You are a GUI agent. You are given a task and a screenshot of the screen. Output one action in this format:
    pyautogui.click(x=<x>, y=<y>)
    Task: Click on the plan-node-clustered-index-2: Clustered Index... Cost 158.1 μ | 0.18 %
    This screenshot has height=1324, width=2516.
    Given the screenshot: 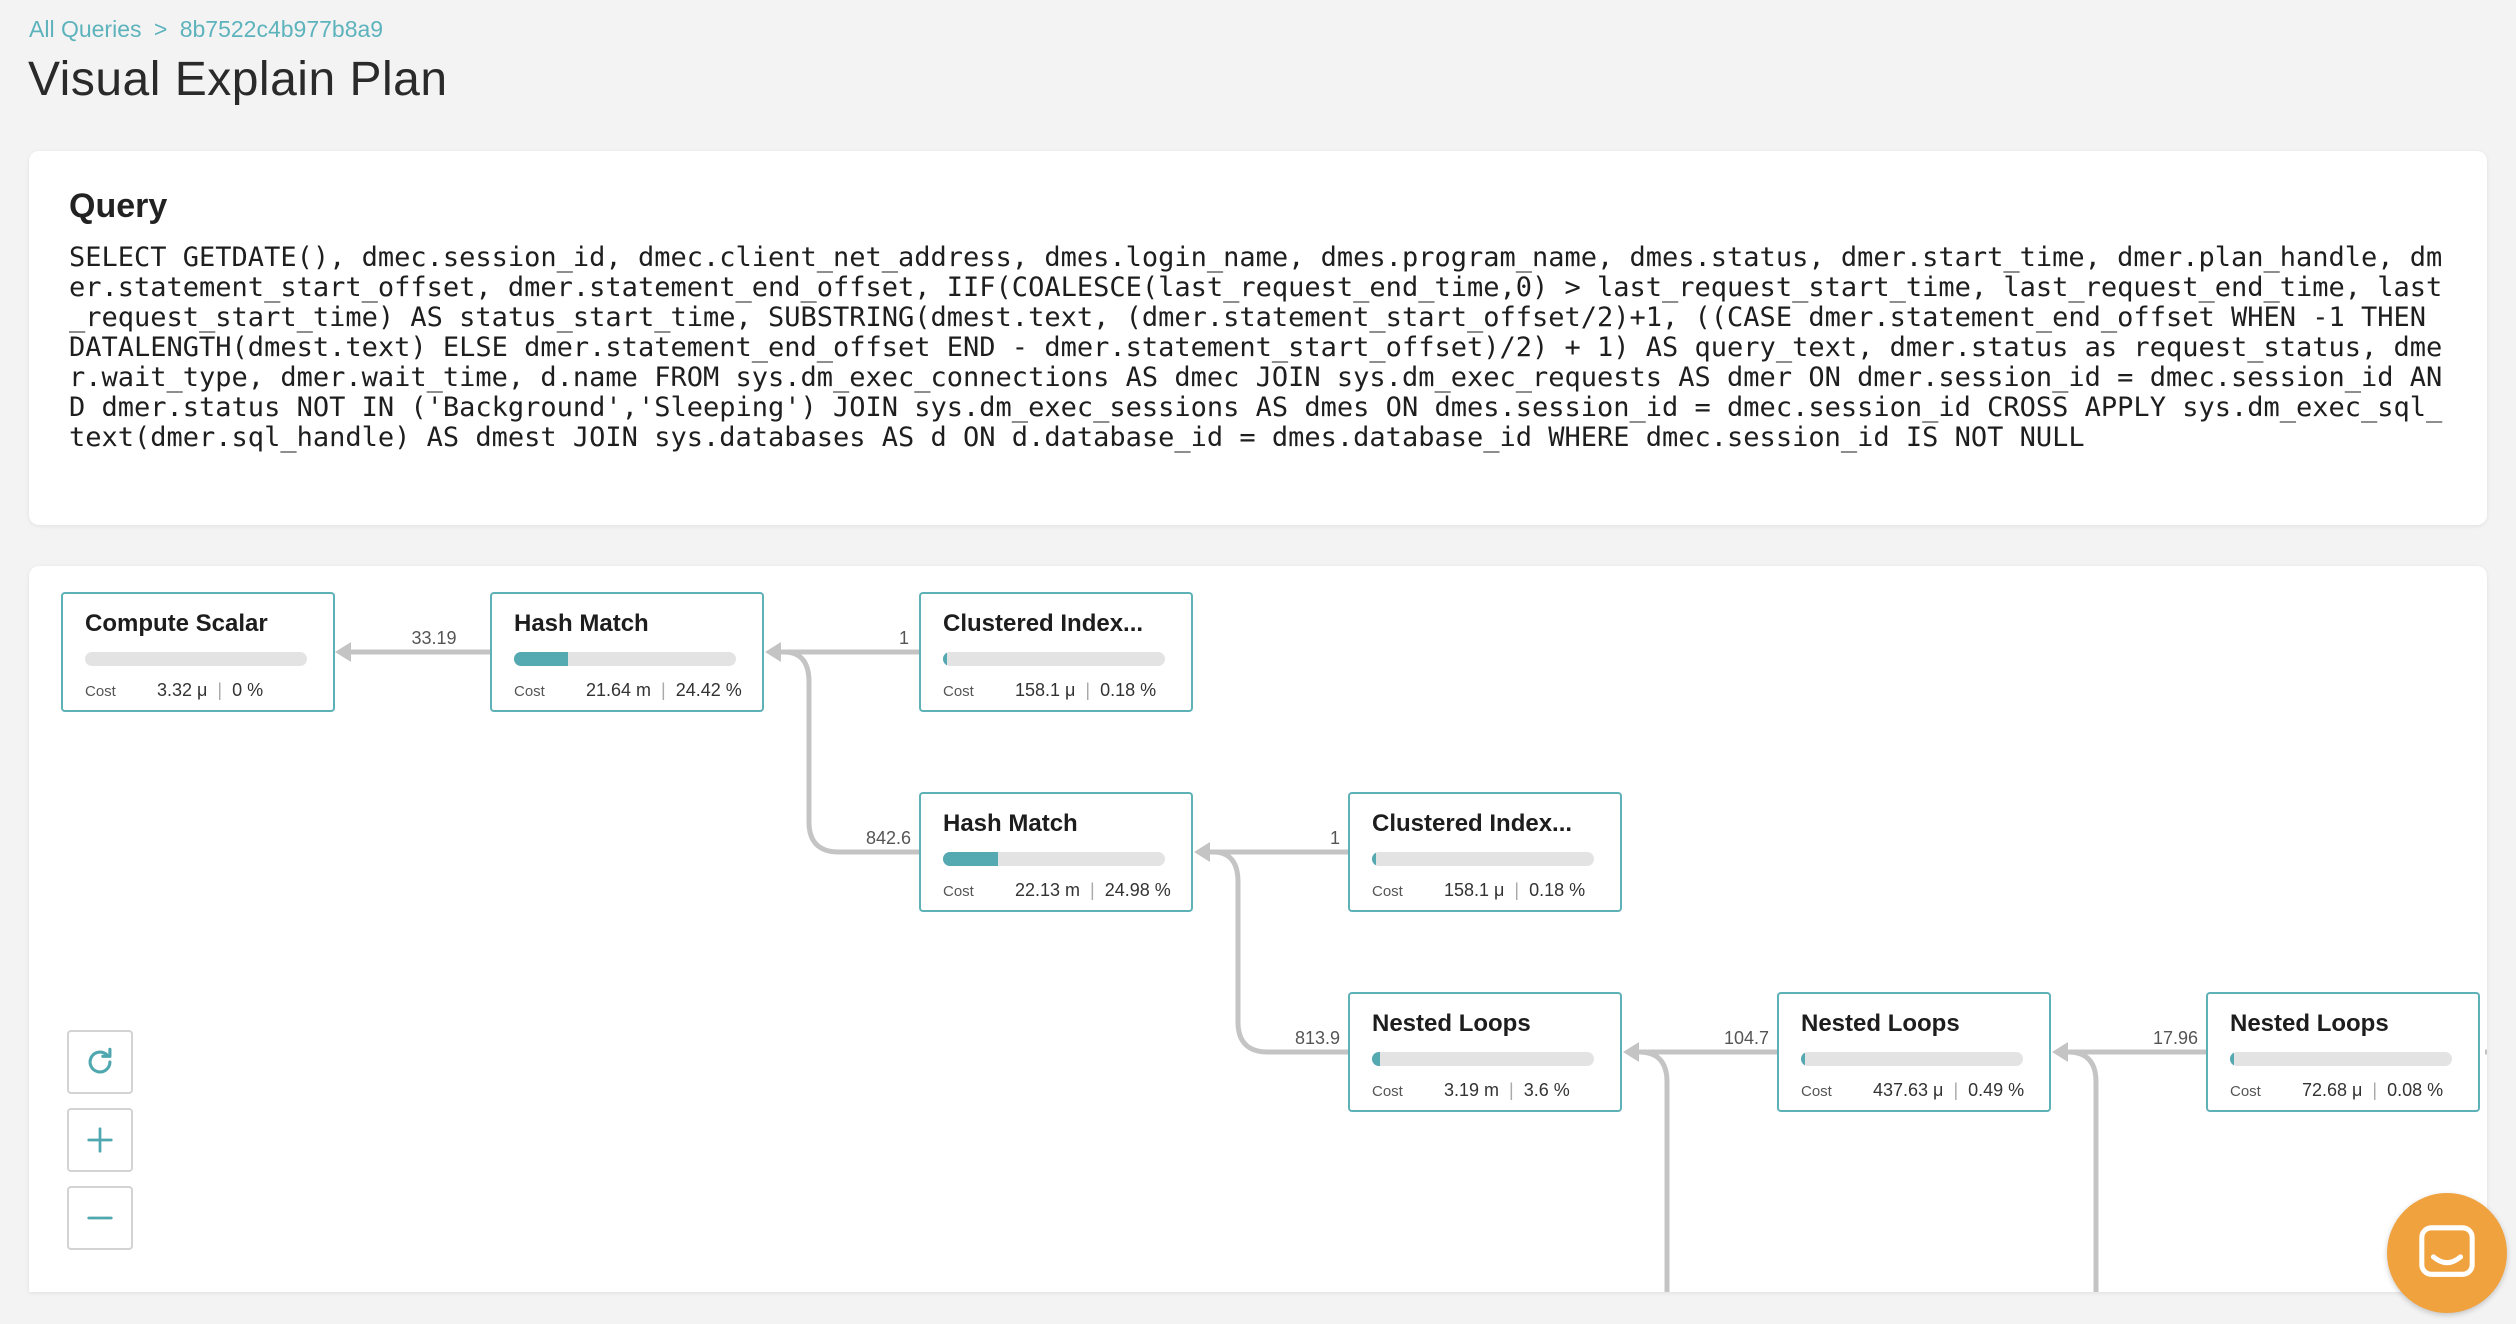 What is the action you would take?
    pyautogui.click(x=1485, y=852)
    